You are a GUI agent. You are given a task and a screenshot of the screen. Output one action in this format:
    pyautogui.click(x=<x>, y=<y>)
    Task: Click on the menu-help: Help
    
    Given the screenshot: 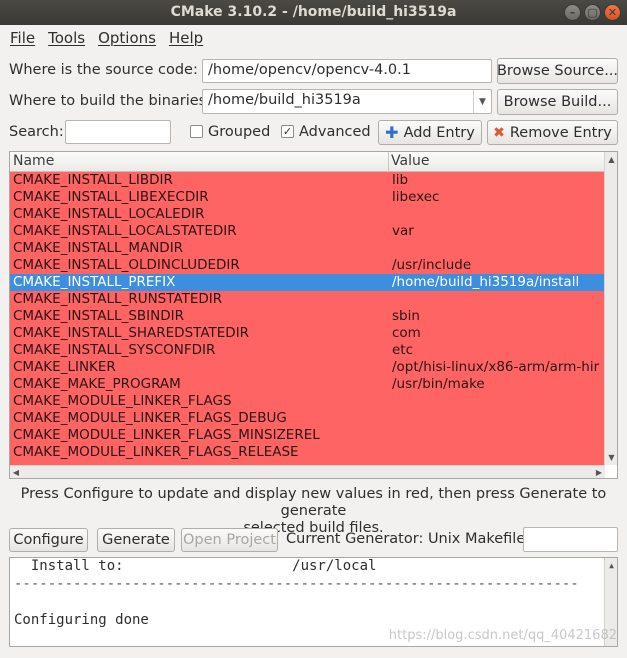 What is the action you would take?
    pyautogui.click(x=186, y=38)
    